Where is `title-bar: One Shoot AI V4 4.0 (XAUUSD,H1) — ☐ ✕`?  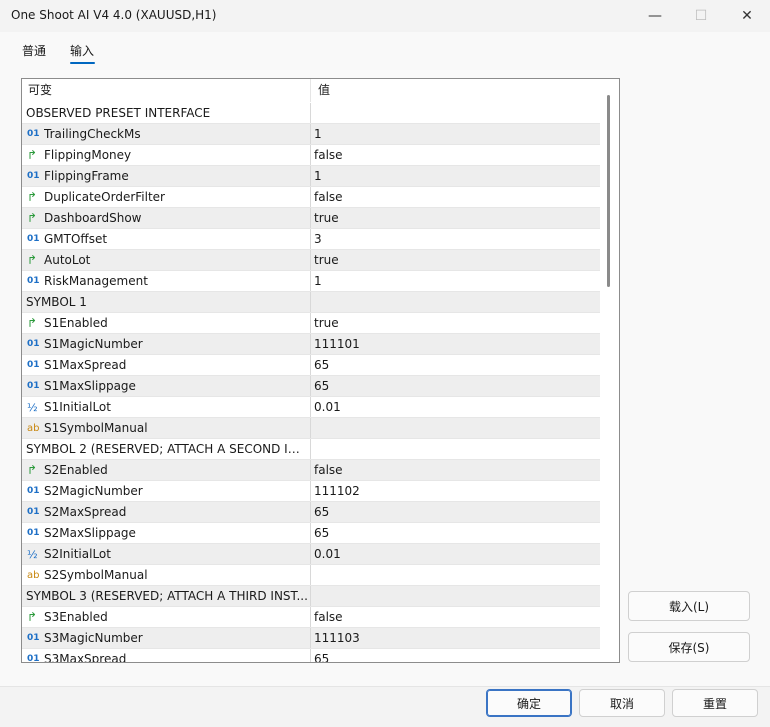 title-bar: One Shoot AI V4 4.0 (XAUUSD,H1) — ☐ ✕ is located at coordinates (385, 16).